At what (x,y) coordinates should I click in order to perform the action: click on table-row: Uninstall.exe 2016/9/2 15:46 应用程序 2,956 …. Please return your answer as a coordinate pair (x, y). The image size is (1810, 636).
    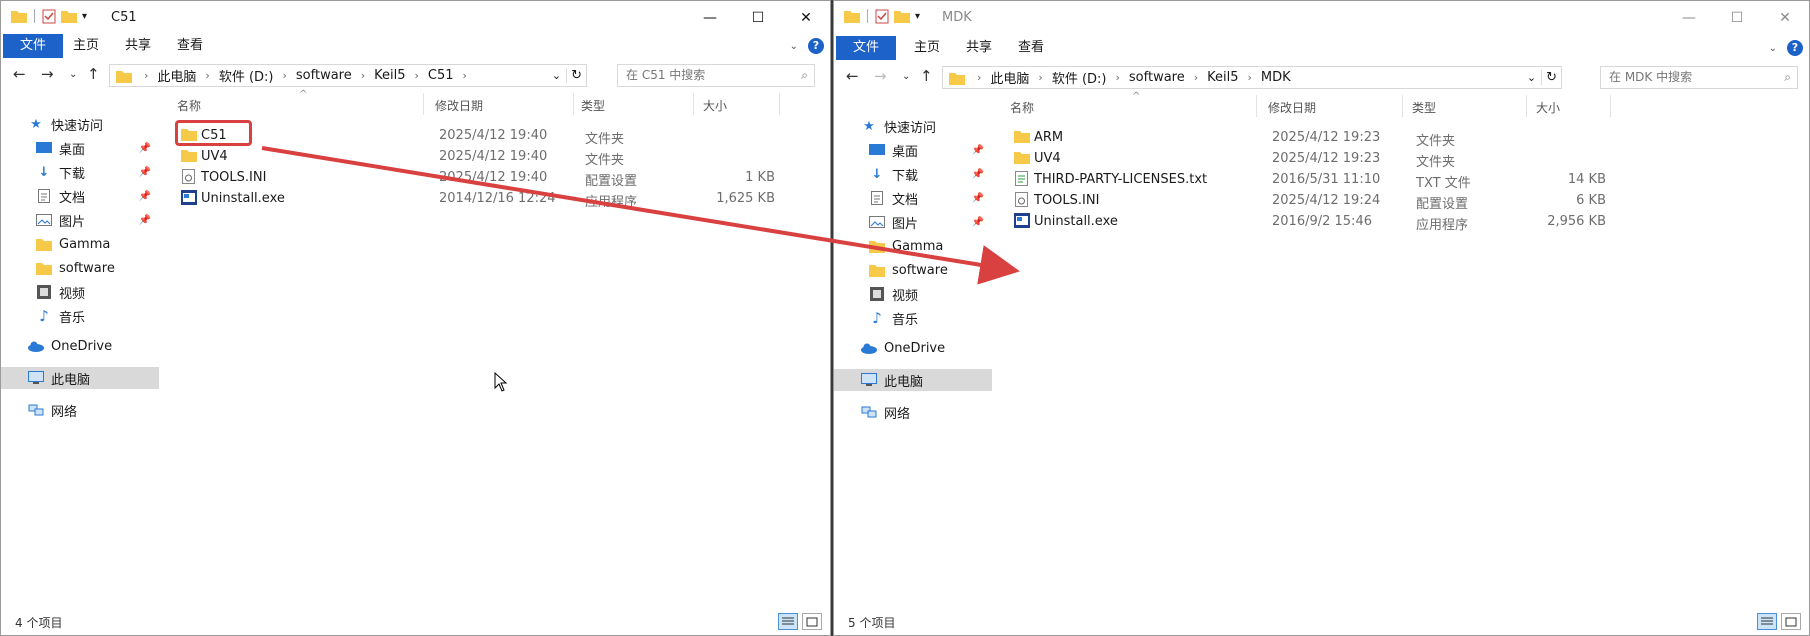
    Looking at the image, I should click on (1407, 222).